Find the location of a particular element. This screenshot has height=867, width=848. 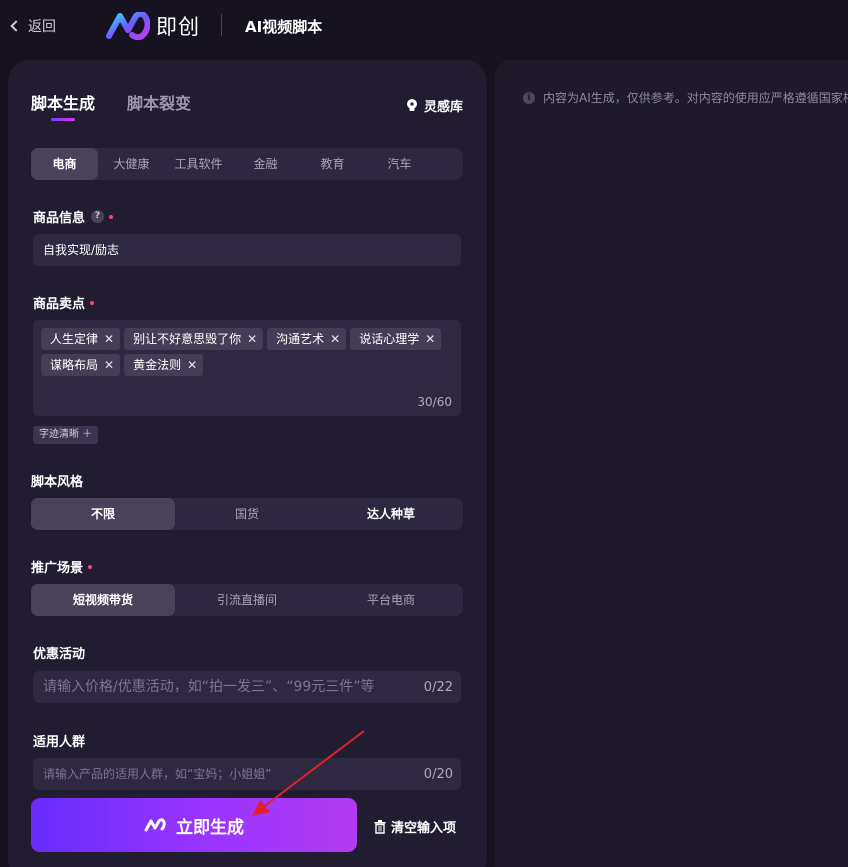

audience-field: 0/20 is located at coordinates (247, 774).